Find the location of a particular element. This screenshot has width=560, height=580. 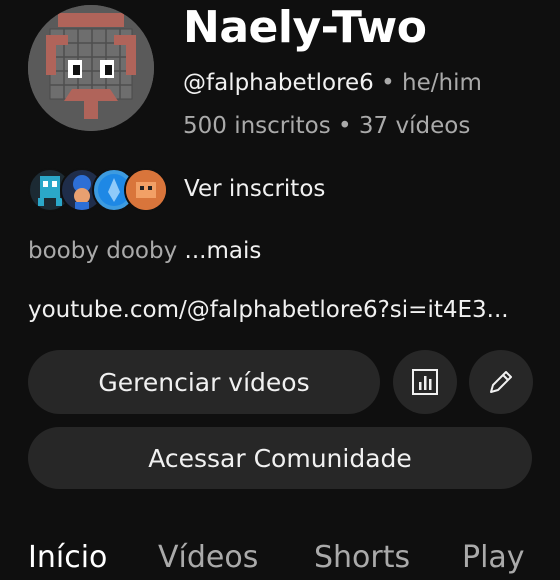

pencil-icon is located at coordinates (501, 382).